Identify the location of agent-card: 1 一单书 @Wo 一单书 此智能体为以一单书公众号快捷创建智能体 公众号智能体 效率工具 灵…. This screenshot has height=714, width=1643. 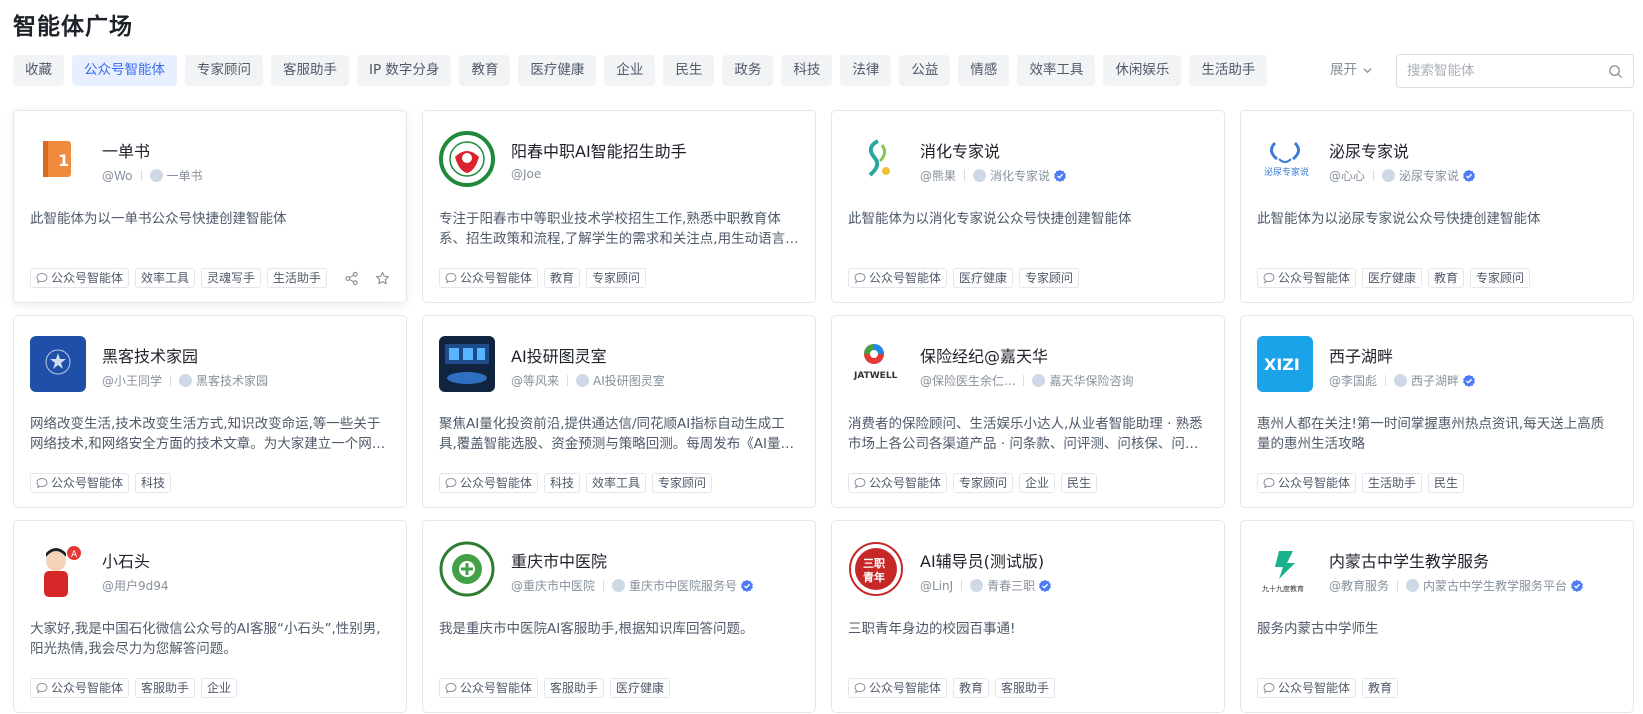
(210, 206).